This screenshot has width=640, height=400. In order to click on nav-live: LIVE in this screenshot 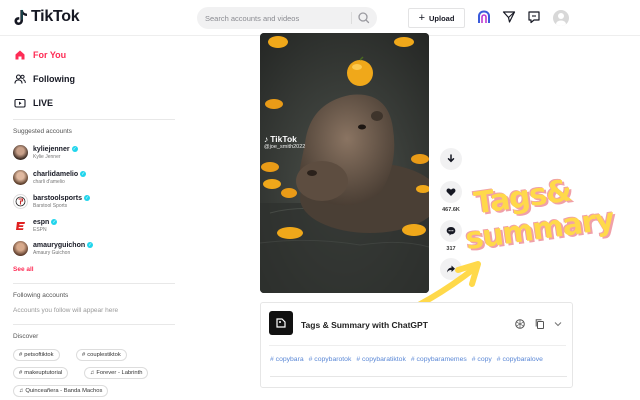, I will do `click(33, 103)`.